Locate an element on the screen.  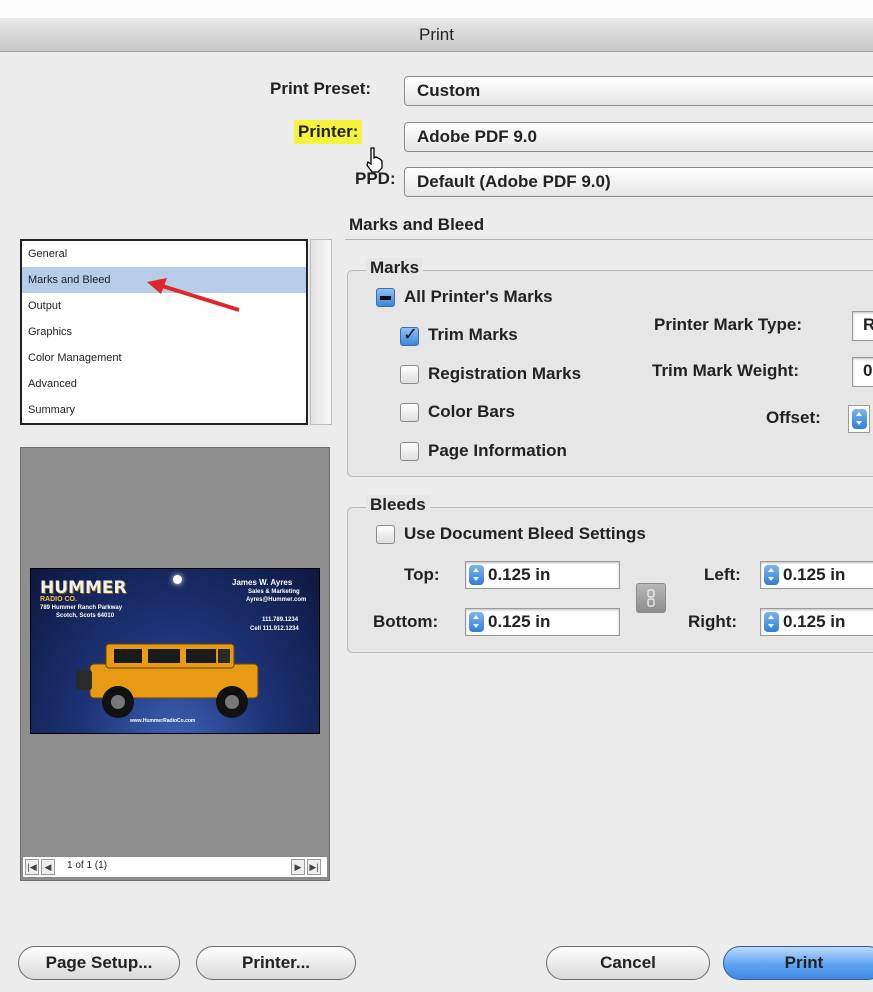
trim-mark-weight-popup: 0 is located at coordinates (862, 372).